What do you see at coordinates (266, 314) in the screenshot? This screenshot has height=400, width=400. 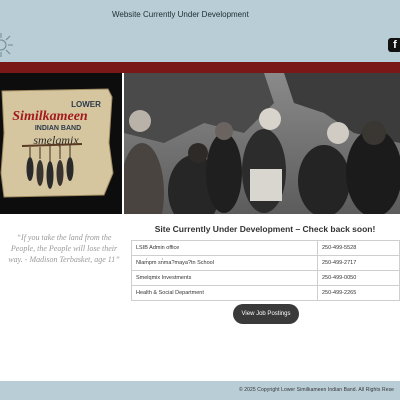 I see `view-job-postings-button: View Job Postings` at bounding box center [266, 314].